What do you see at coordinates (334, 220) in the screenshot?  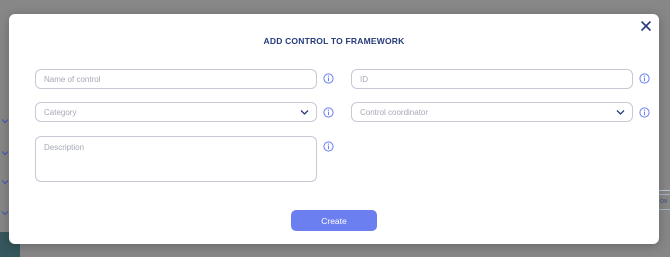 I see `create-button: Create` at bounding box center [334, 220].